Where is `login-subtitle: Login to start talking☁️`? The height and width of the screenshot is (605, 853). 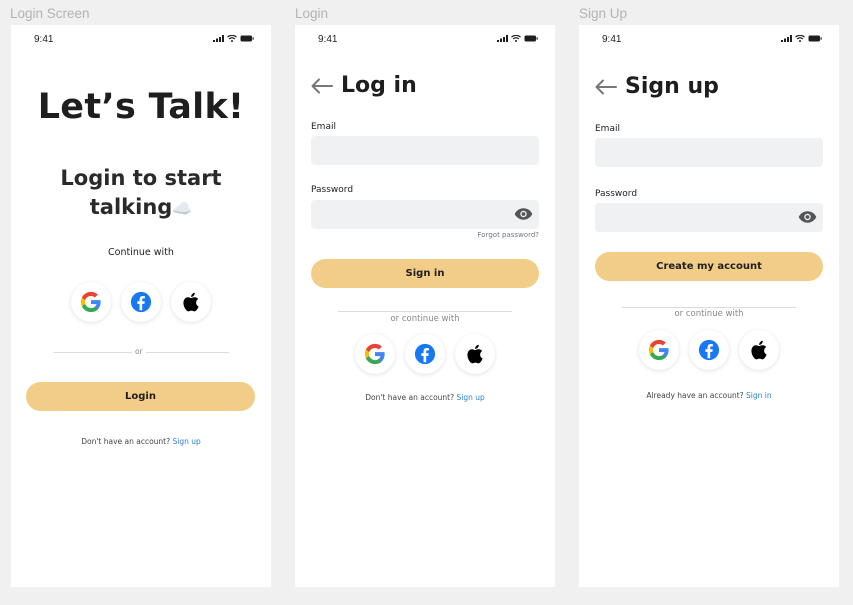
login-subtitle: Login to start talking☁️ is located at coordinates (141, 193).